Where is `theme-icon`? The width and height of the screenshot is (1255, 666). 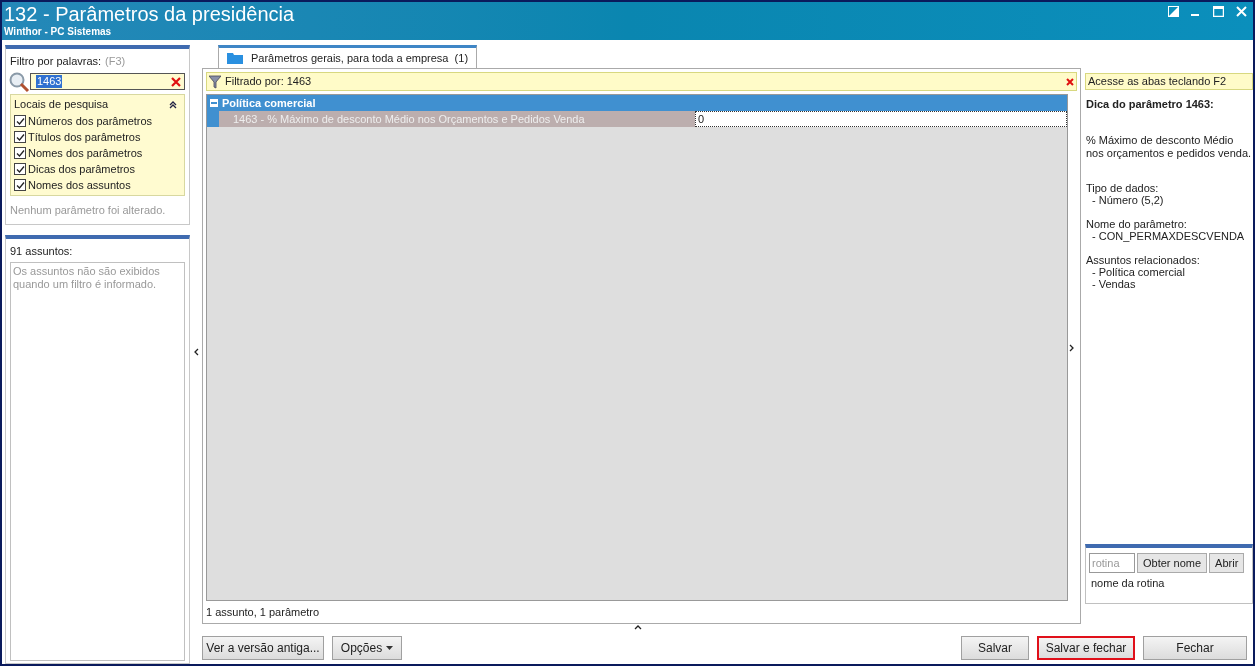 theme-icon is located at coordinates (1173, 11).